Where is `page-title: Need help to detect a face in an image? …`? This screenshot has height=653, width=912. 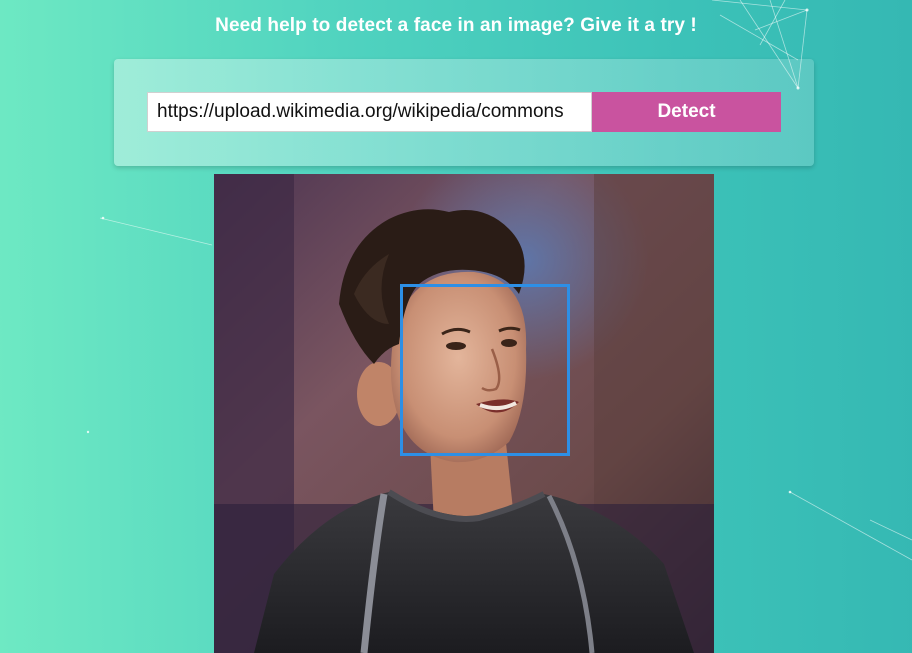 page-title: Need help to detect a face in an image? … is located at coordinates (456, 25).